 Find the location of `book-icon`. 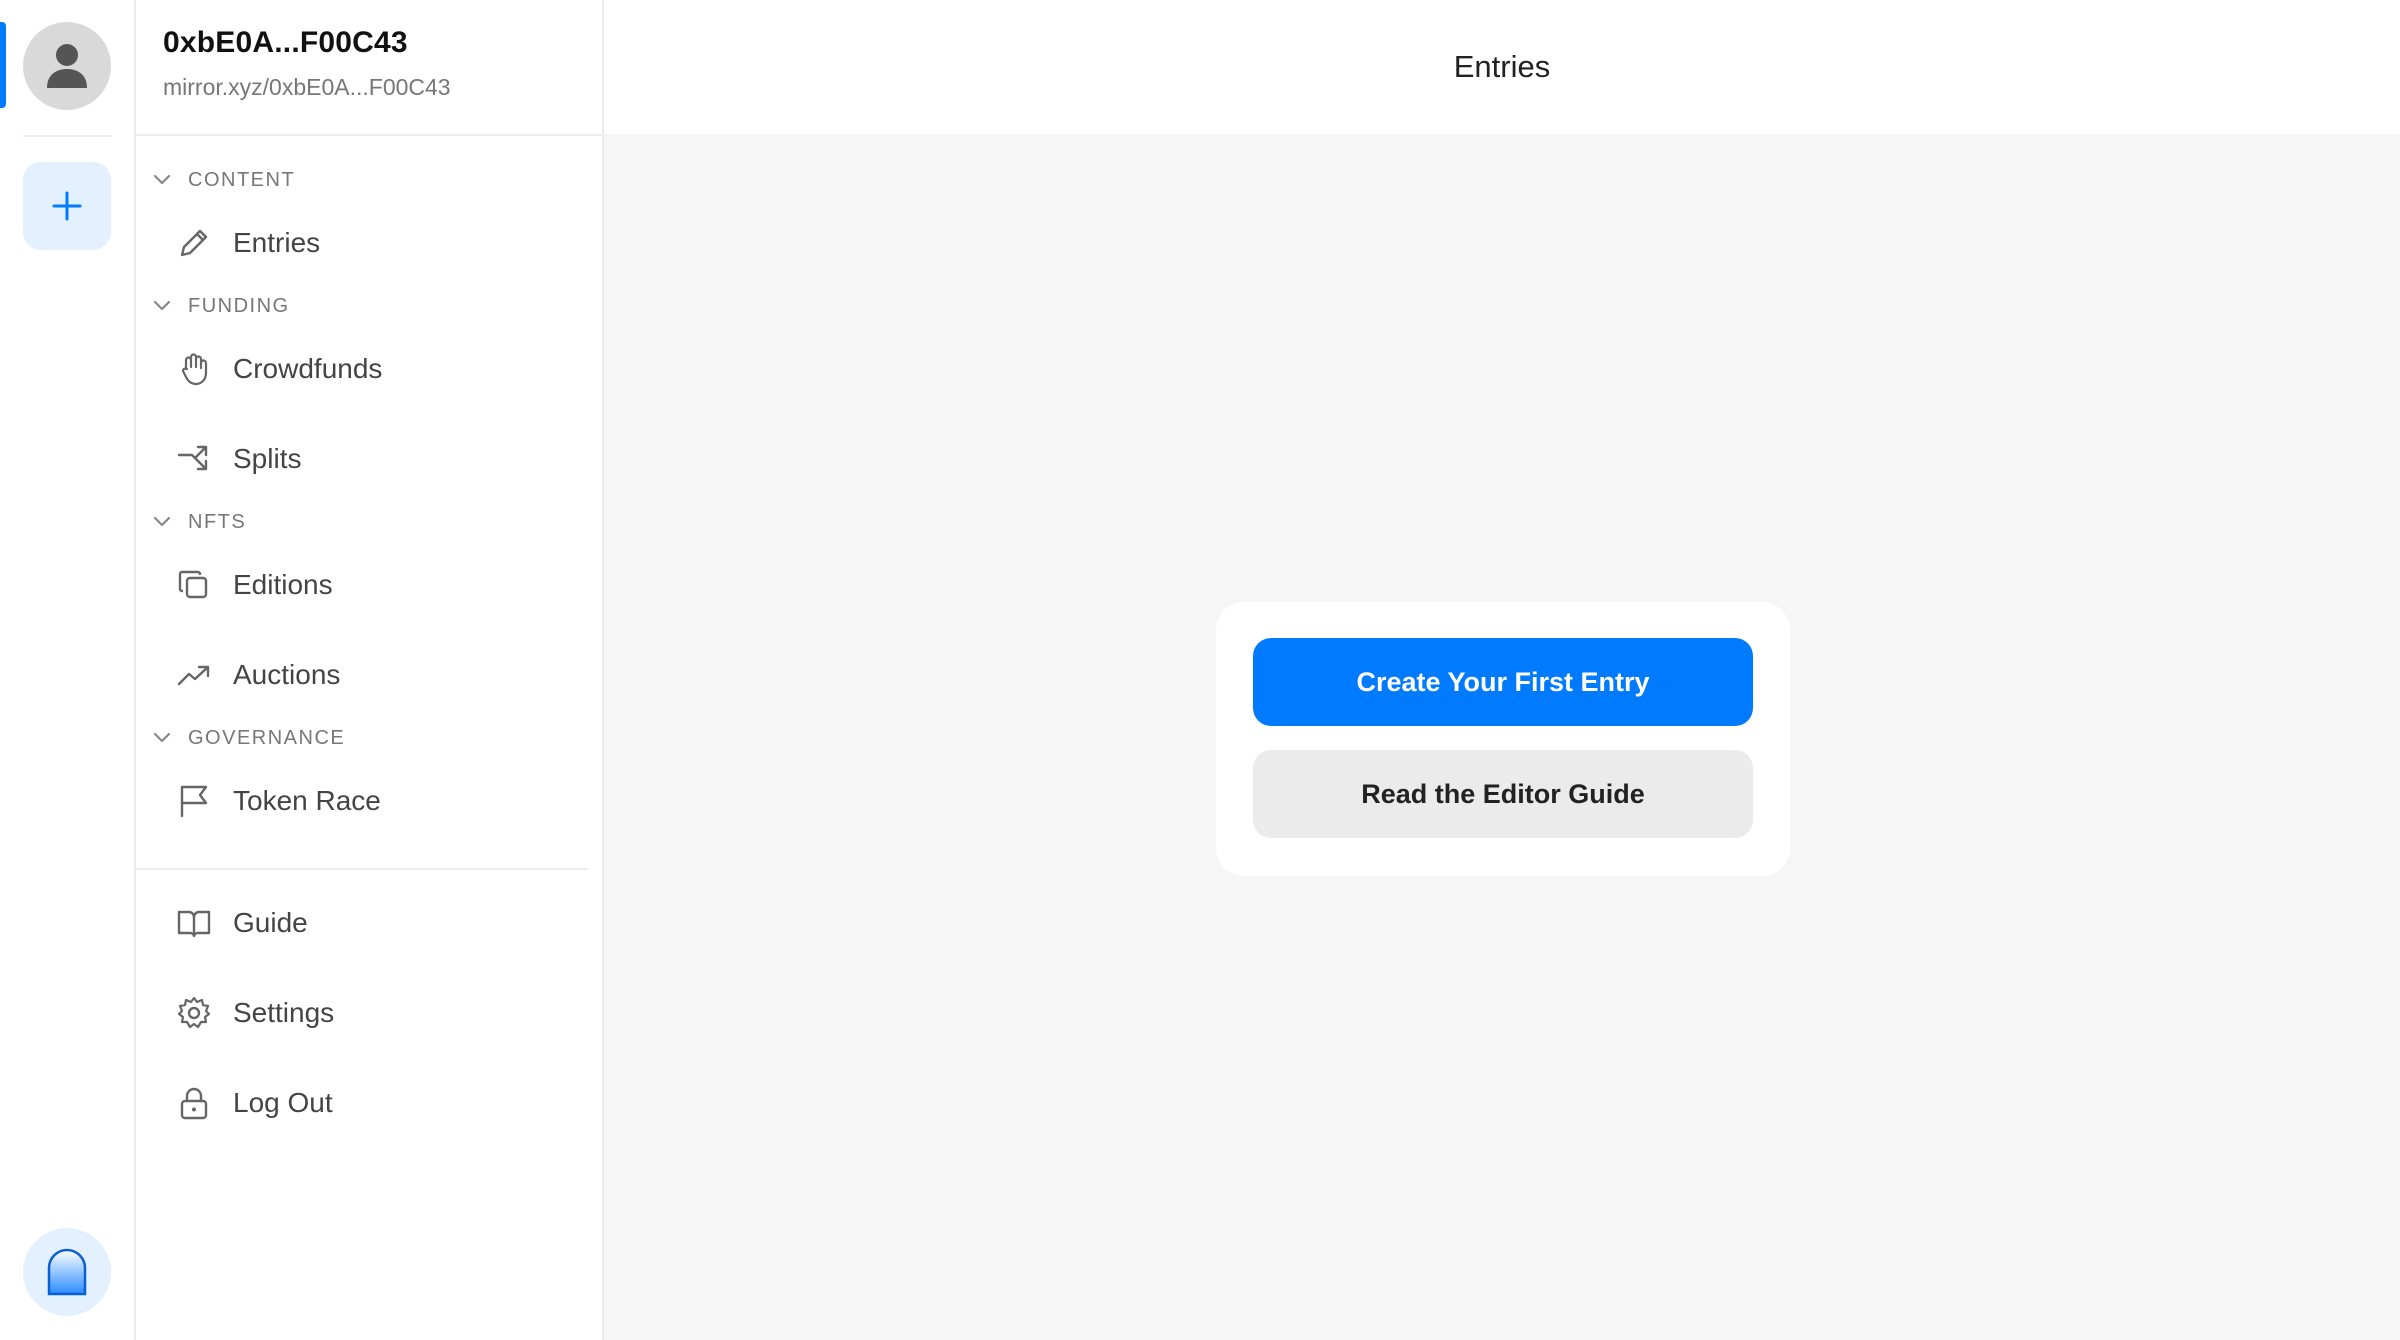

book-icon is located at coordinates (194, 923).